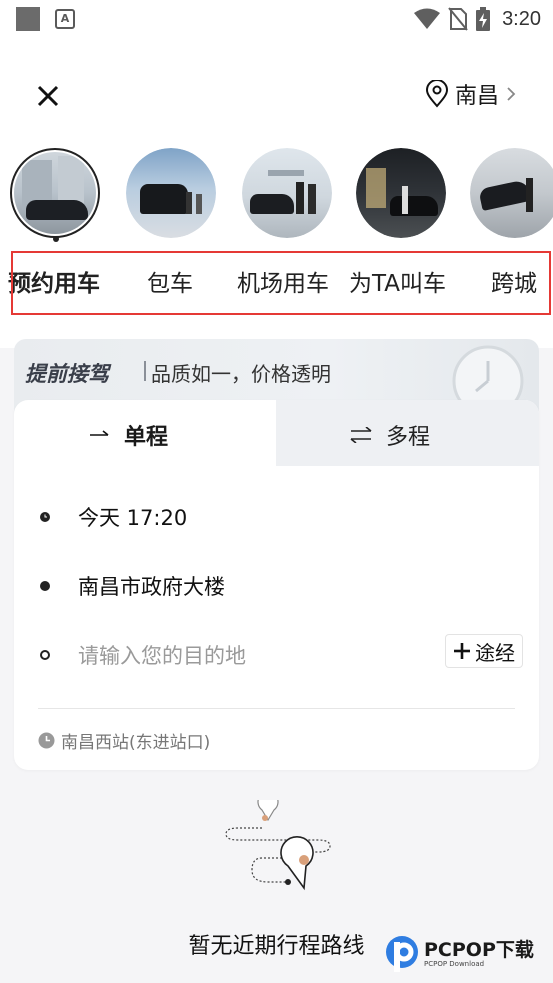  I want to click on city-selector: 南昌, so click(471, 94).